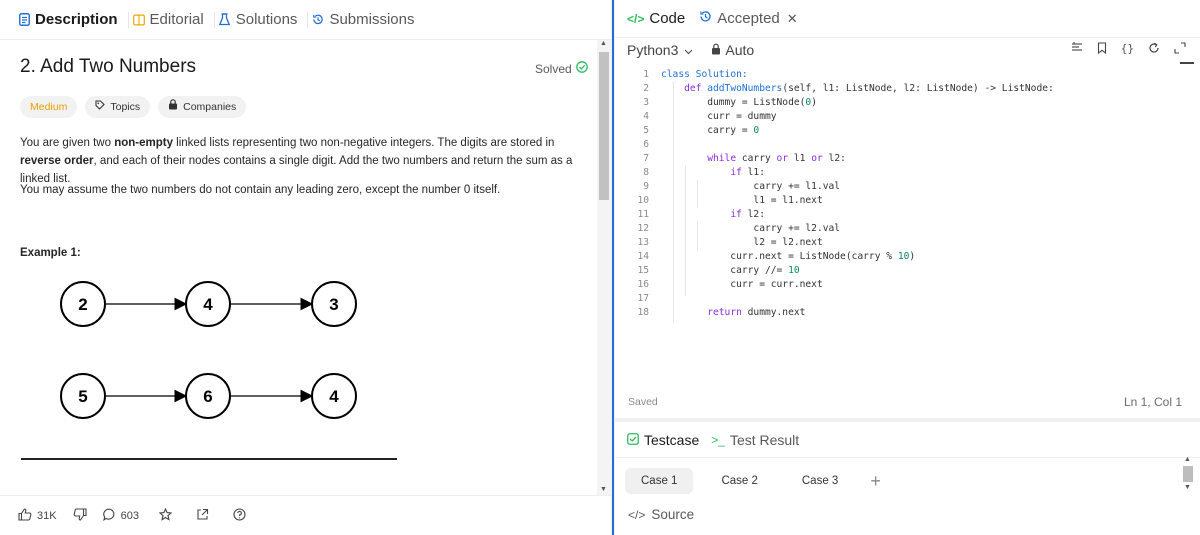  I want to click on desc-bold-2: reverse order, so click(57, 161).